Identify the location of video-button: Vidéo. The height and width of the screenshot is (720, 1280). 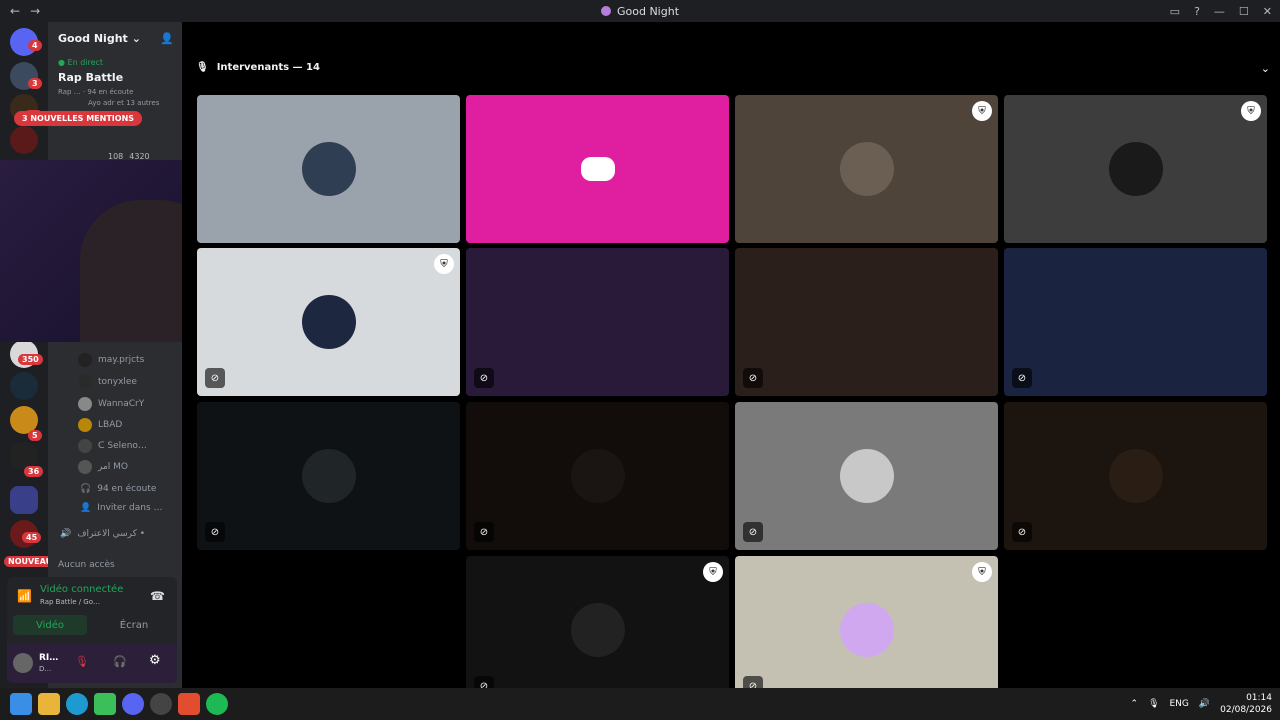
(50, 625).